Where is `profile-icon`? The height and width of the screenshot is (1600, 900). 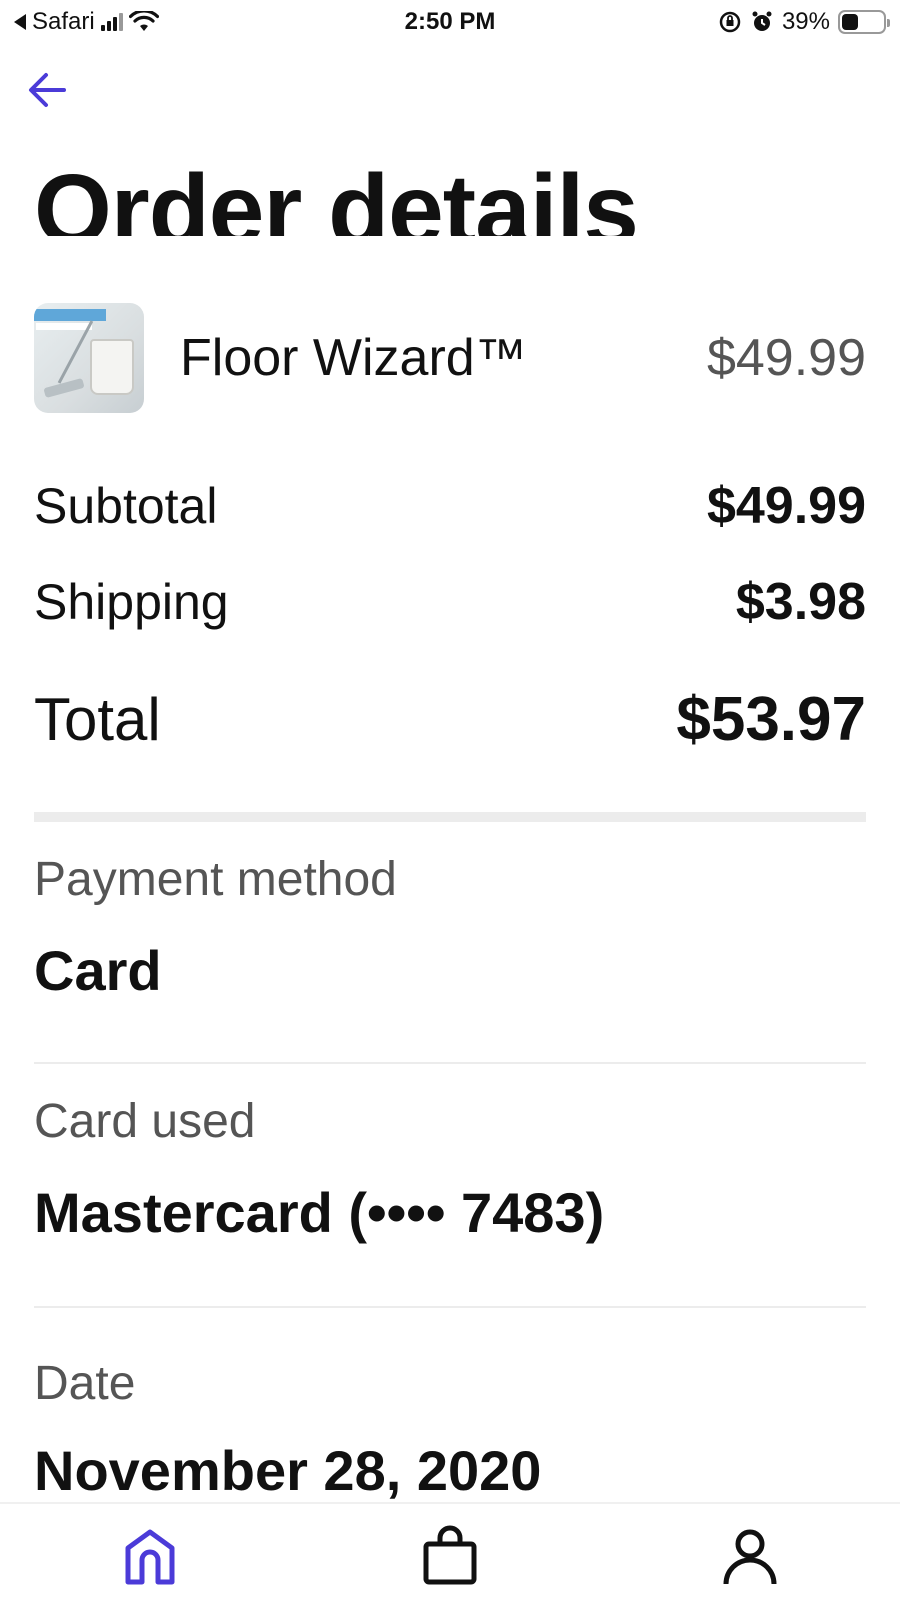
profile-icon is located at coordinates (750, 1556).